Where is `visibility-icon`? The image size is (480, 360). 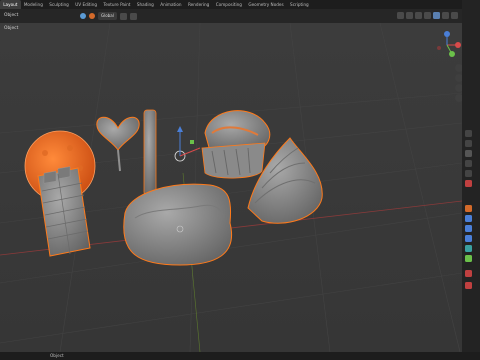 visibility-icon is located at coordinates (400, 15).